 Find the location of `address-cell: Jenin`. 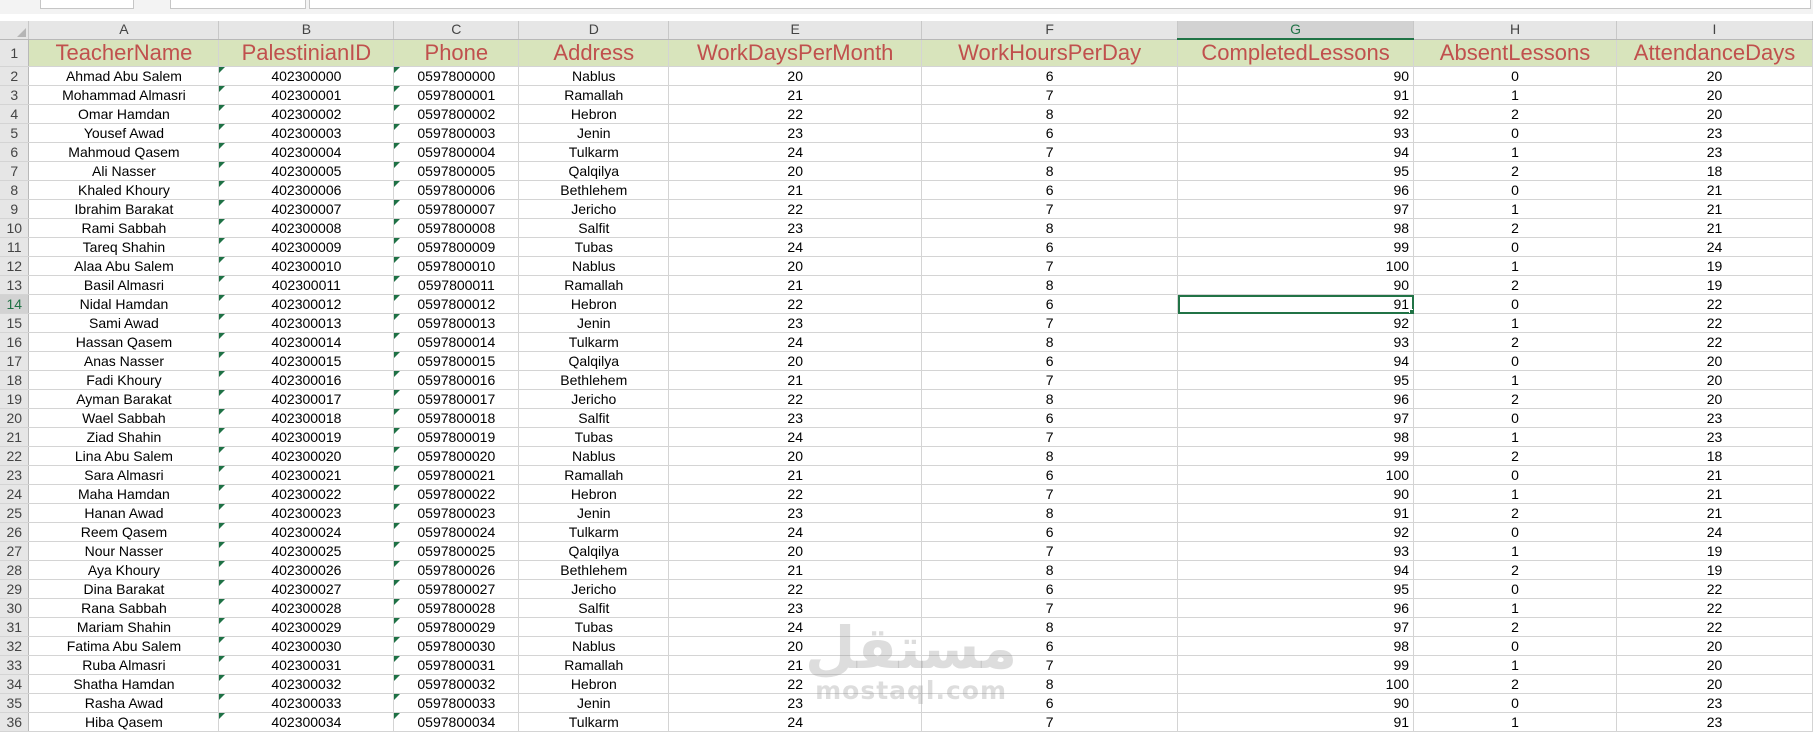

address-cell: Jenin is located at coordinates (594, 323).